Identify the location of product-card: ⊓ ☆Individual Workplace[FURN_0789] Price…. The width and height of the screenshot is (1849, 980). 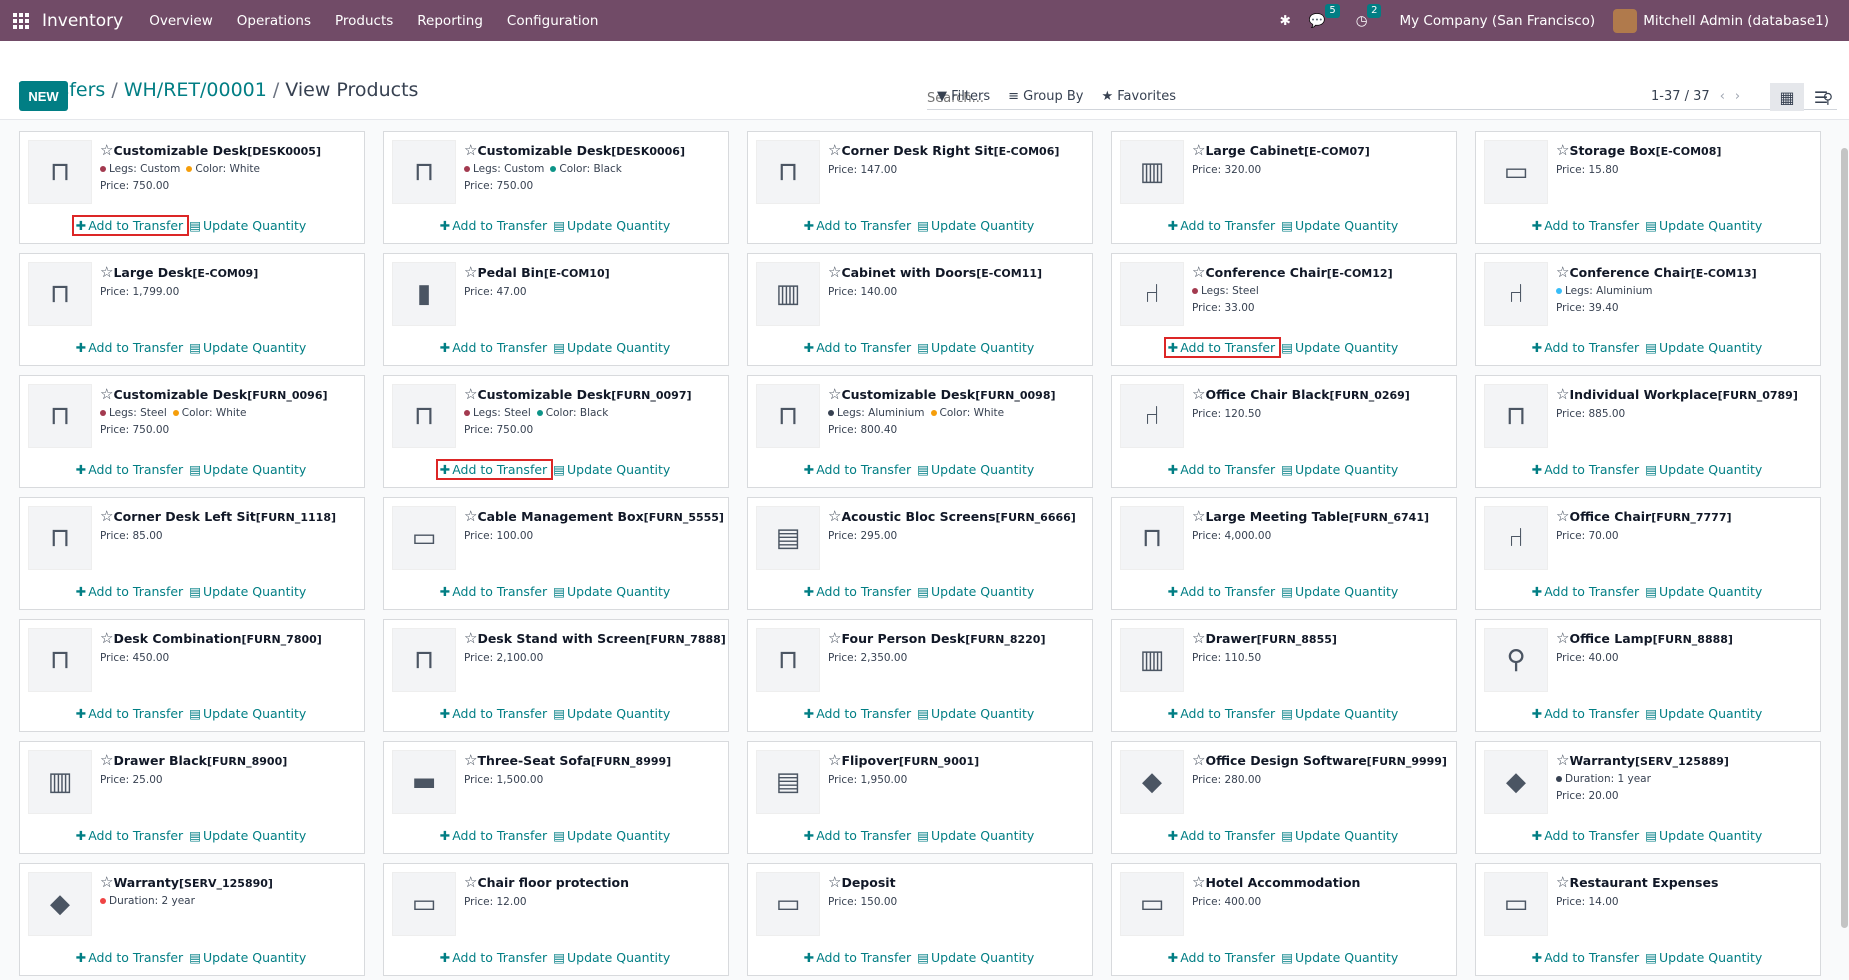
(1648, 431).